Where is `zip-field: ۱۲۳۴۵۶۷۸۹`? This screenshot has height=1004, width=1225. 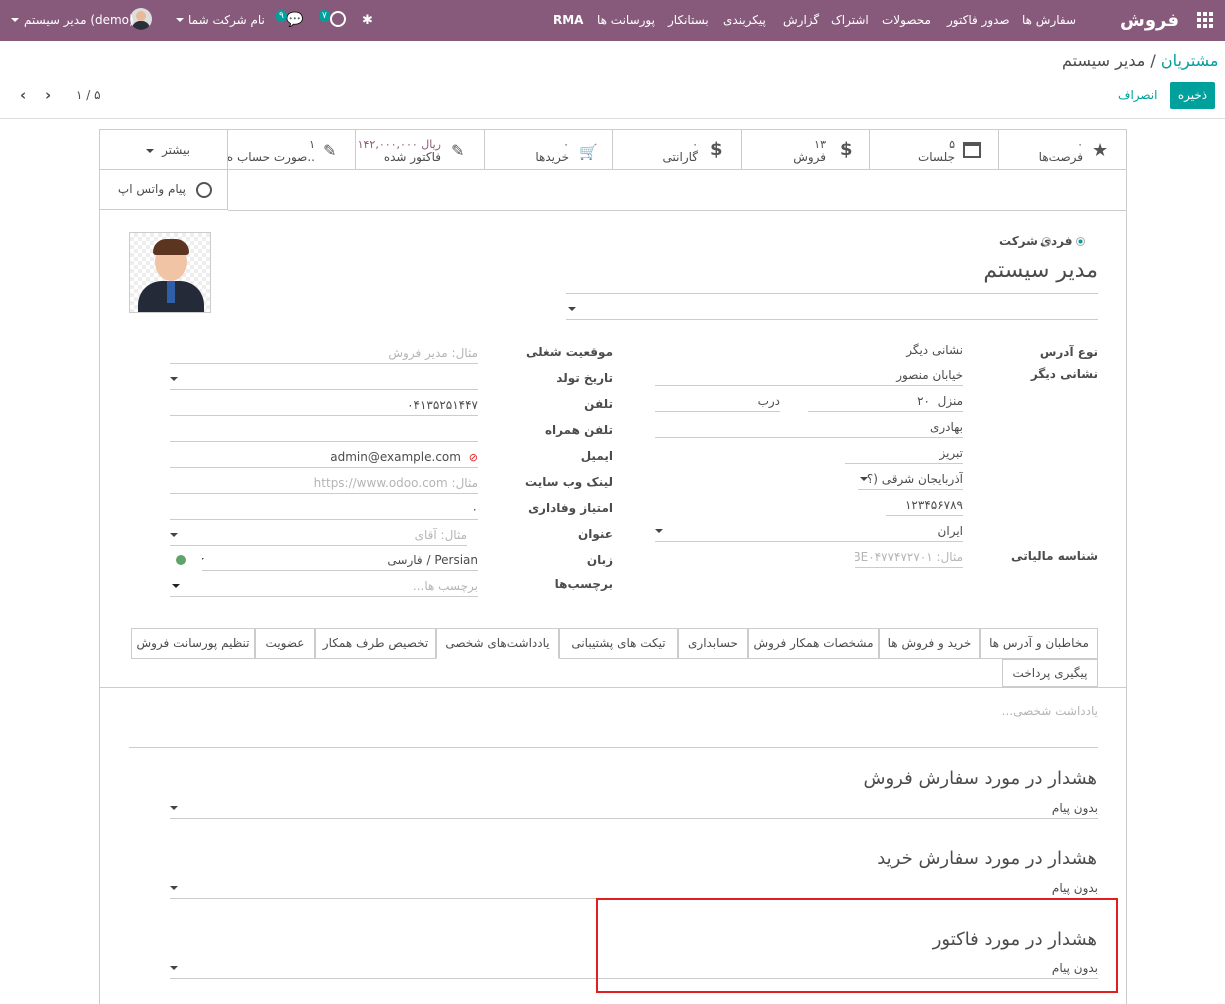 zip-field: ۱۲۳۴۵۶۷۸۹ is located at coordinates (924, 506).